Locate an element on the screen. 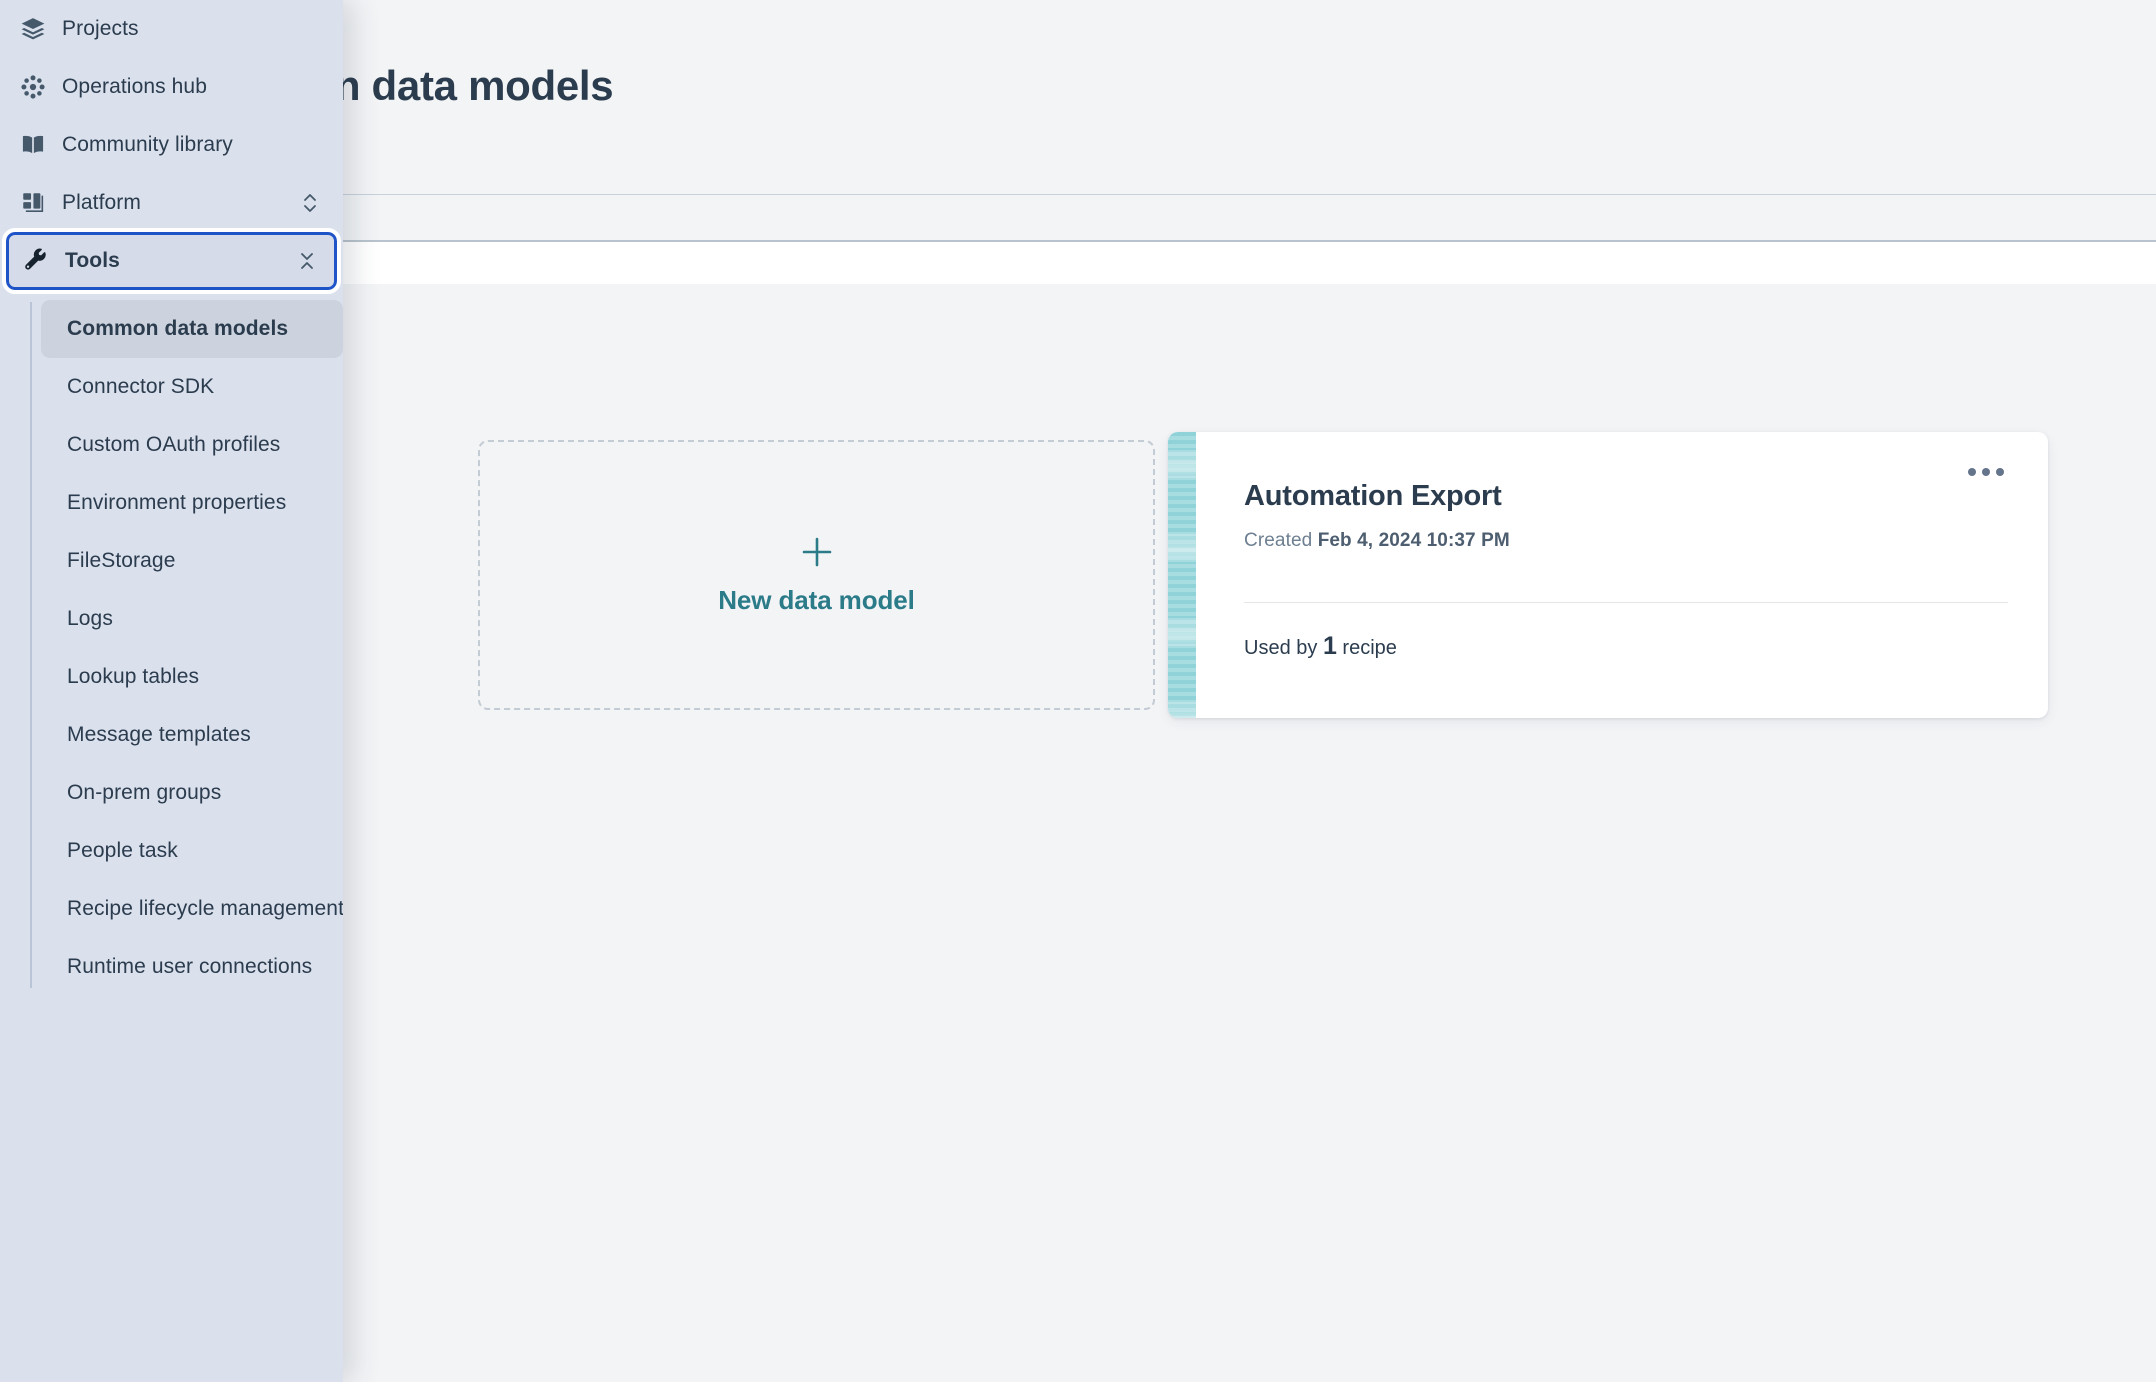 This screenshot has width=2156, height=1382. grid-panels-icon is located at coordinates (33, 203).